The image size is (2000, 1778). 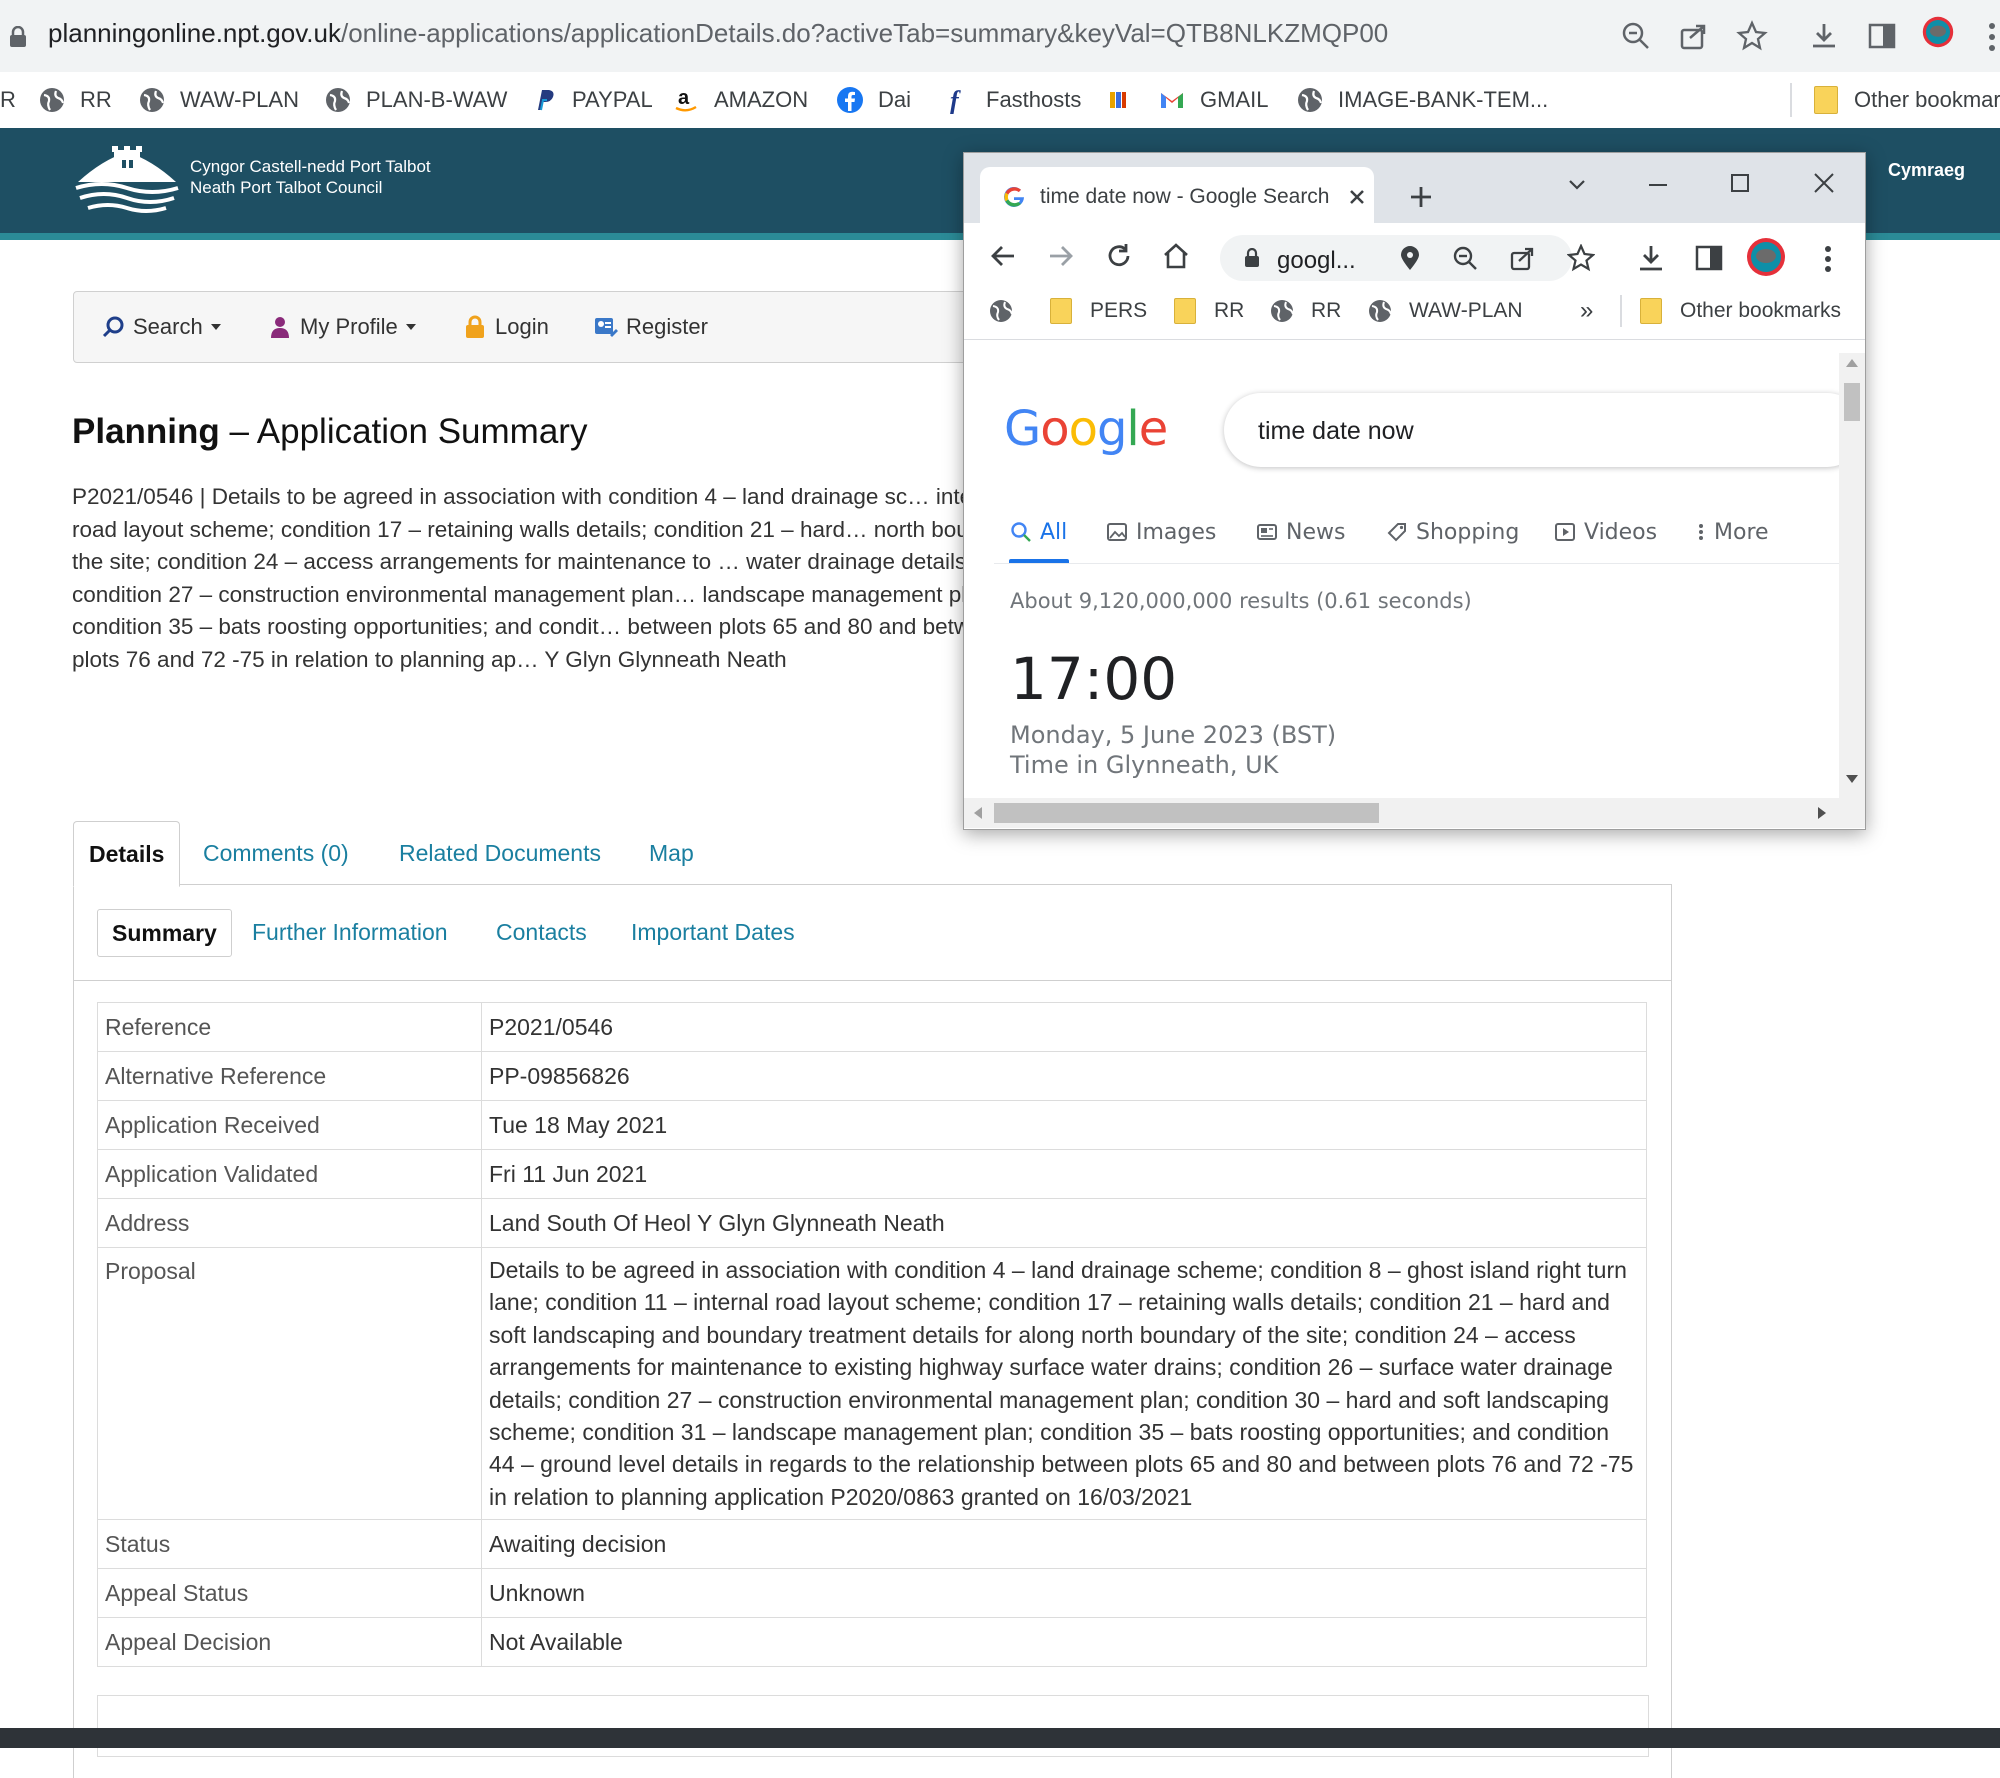 What do you see at coordinates (1000, 1738) in the screenshot?
I see `taskbar` at bounding box center [1000, 1738].